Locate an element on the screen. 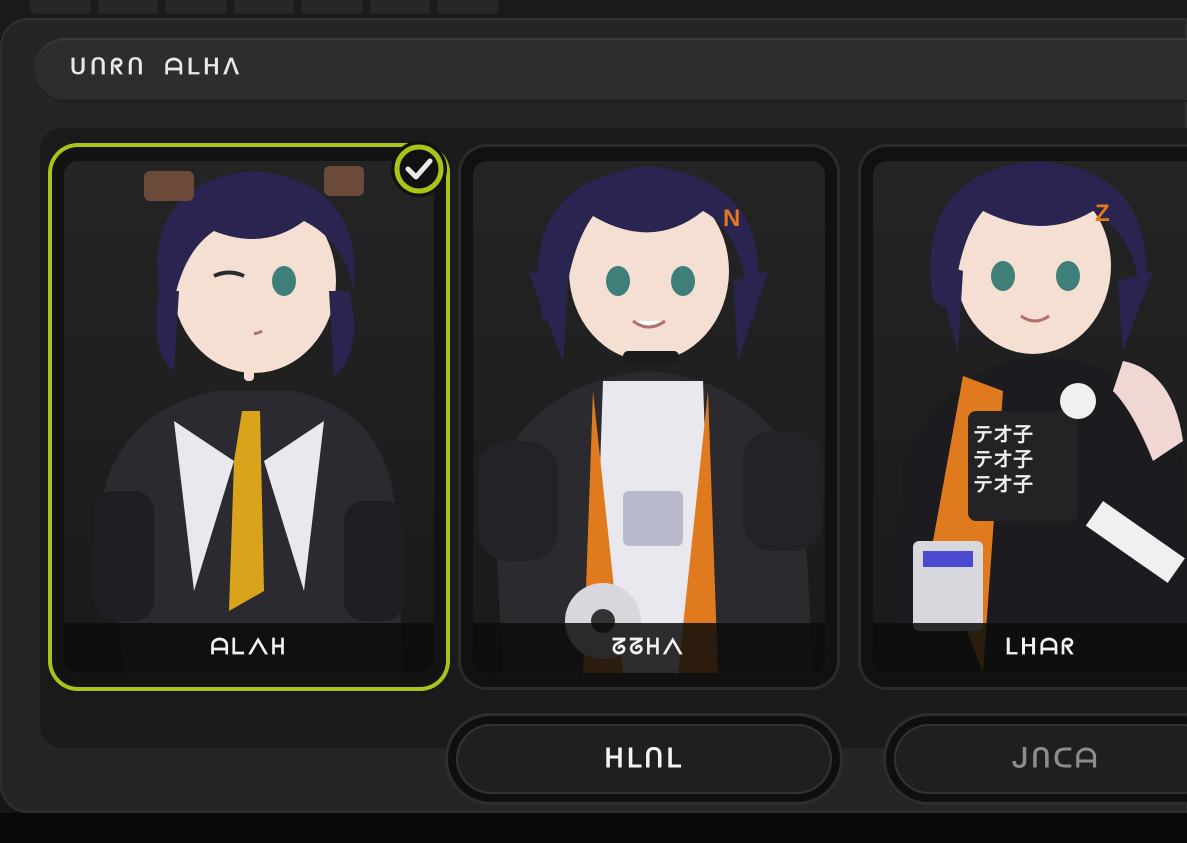  svg-text: Z is located at coordinates (1102, 213).